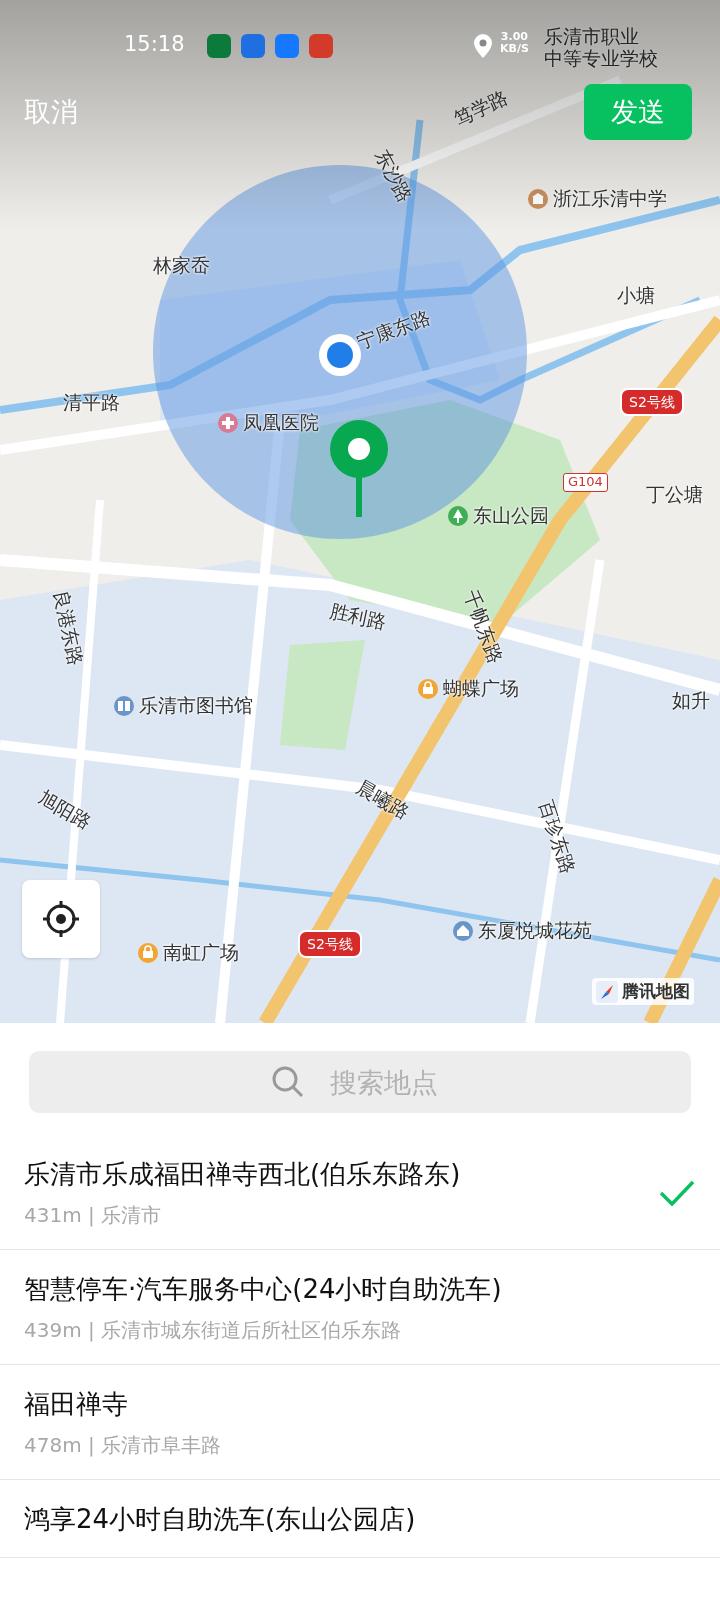 The width and height of the screenshot is (720, 1600). Describe the element at coordinates (181, 266) in the screenshot. I see `place-label: 林家岙` at that location.